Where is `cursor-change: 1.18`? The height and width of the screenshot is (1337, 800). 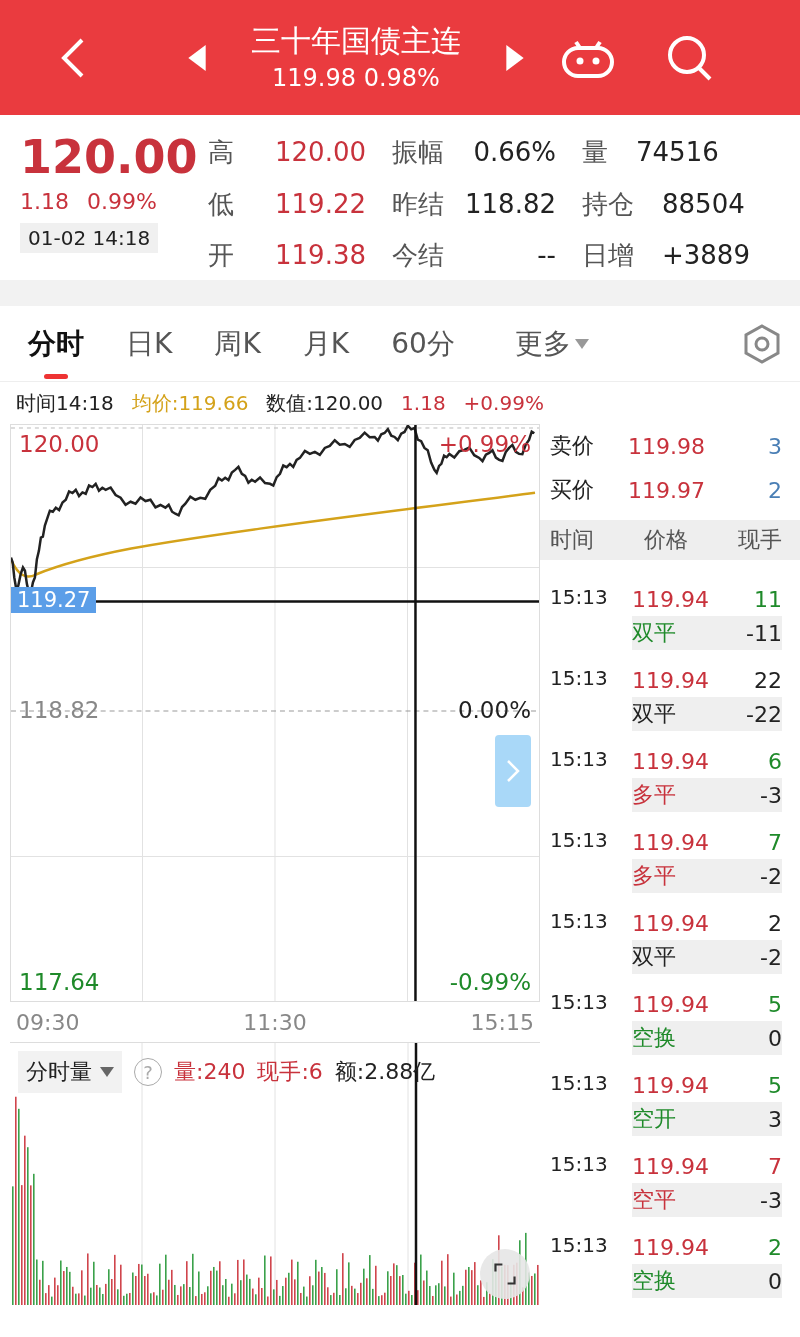
cursor-change: 1.18 is located at coordinates (423, 403).